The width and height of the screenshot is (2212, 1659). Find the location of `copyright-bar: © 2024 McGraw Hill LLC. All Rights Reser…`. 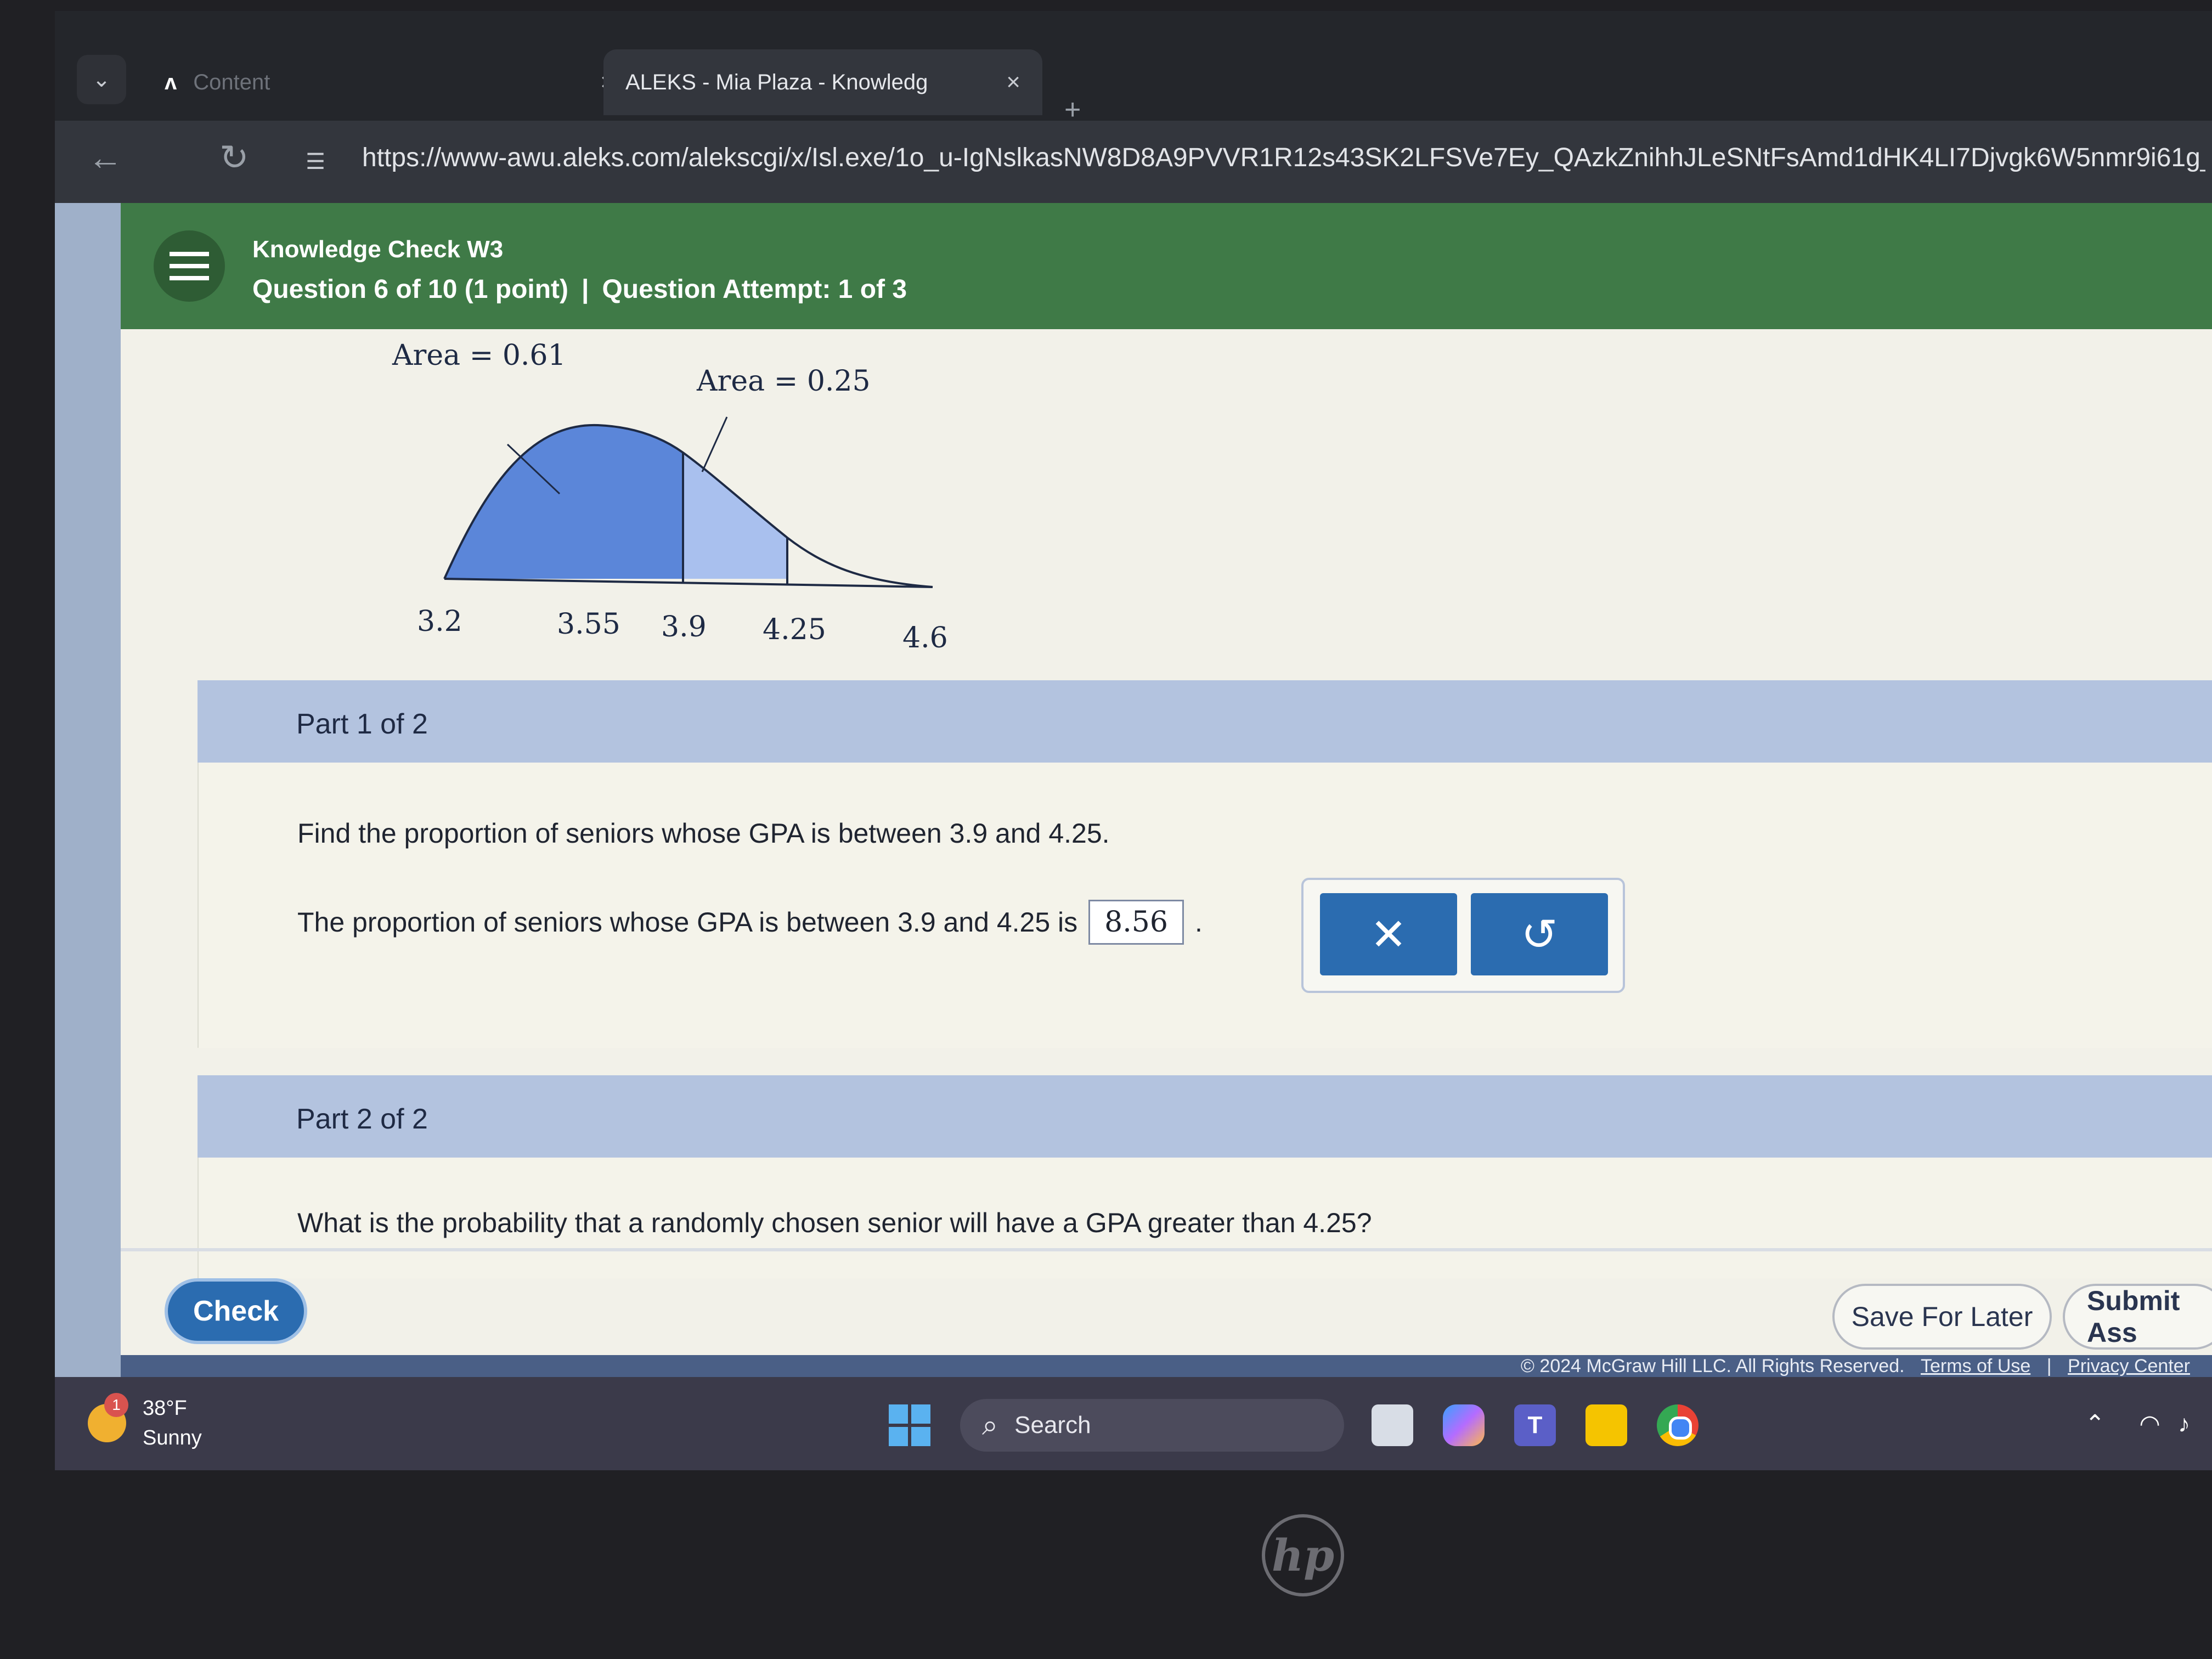

copyright-bar: © 2024 McGraw Hill LLC. All Rights Reser… is located at coordinates (1166, 1366).